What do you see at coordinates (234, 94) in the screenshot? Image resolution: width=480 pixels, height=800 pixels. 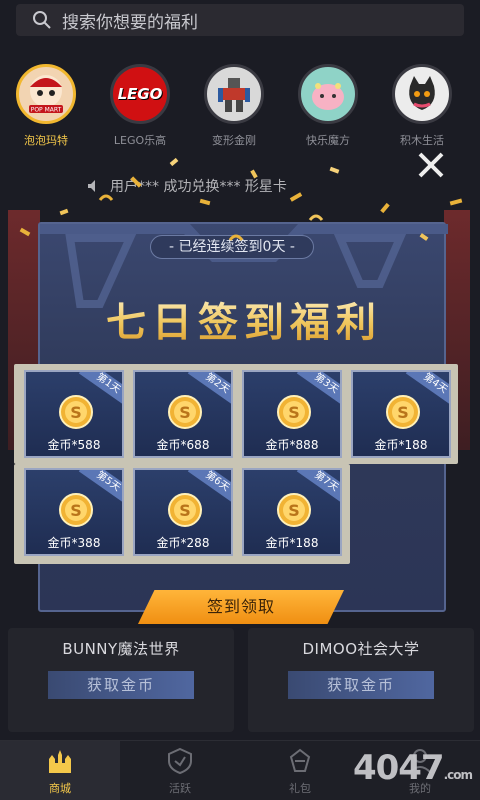 I see `robot-logo-icon` at bounding box center [234, 94].